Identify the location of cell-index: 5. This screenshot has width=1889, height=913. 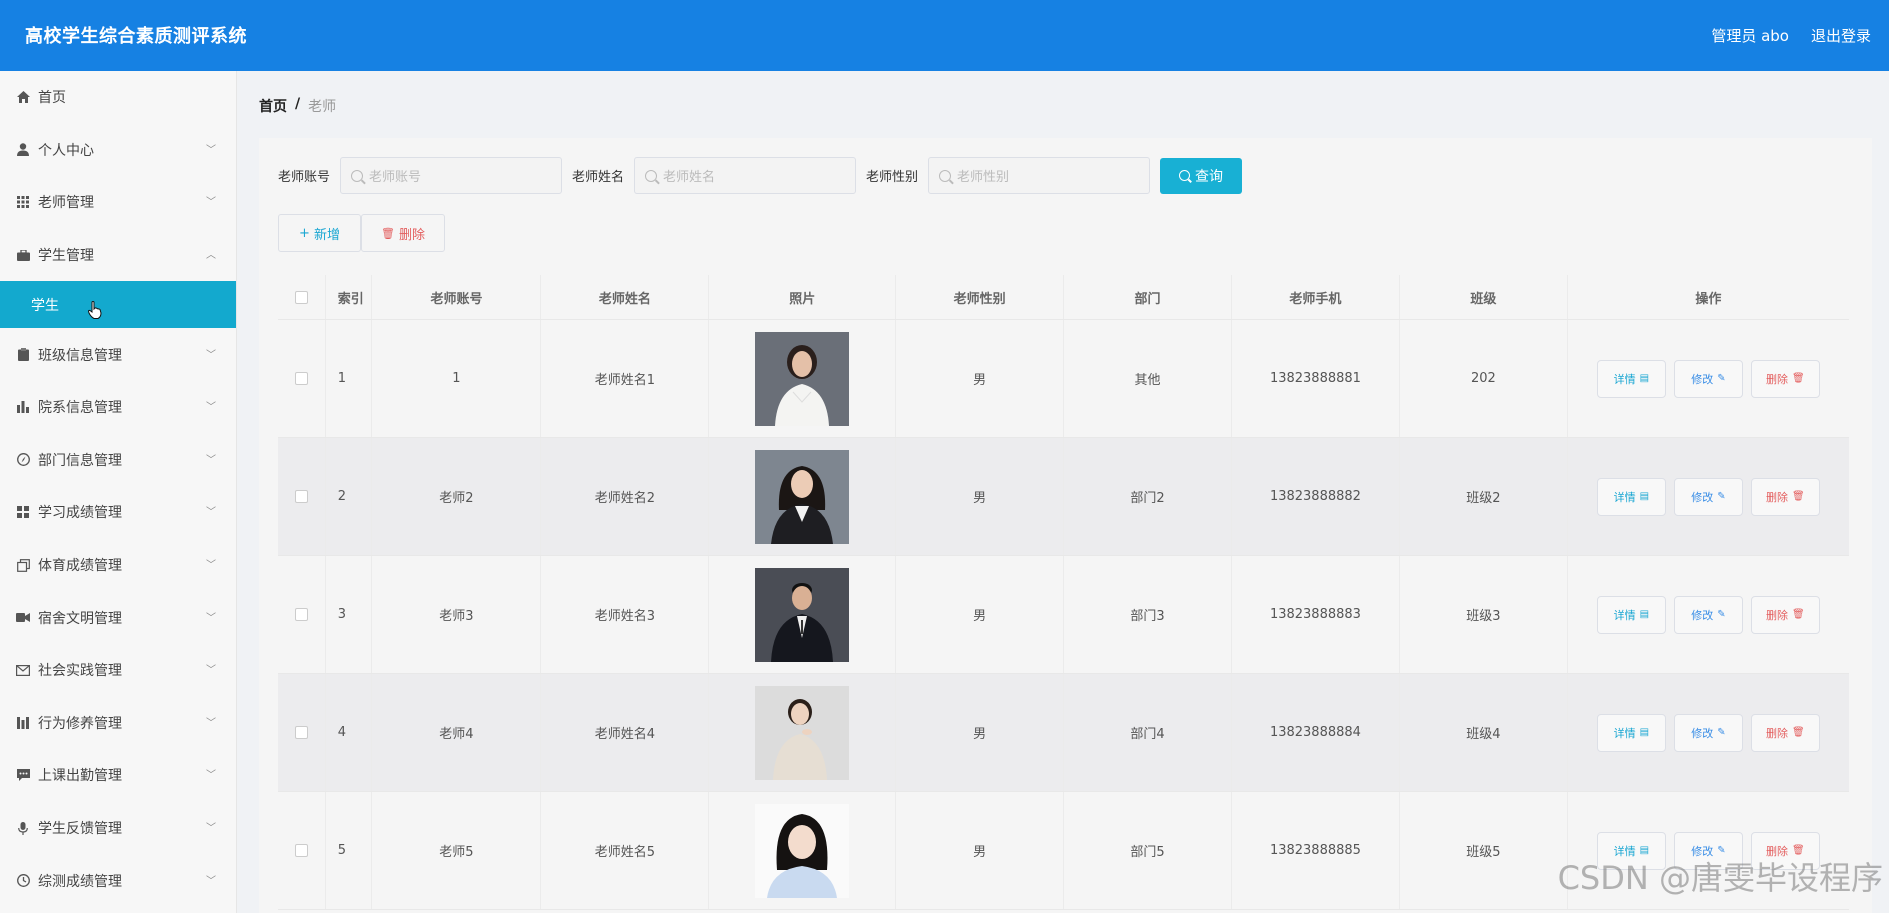
(349, 850).